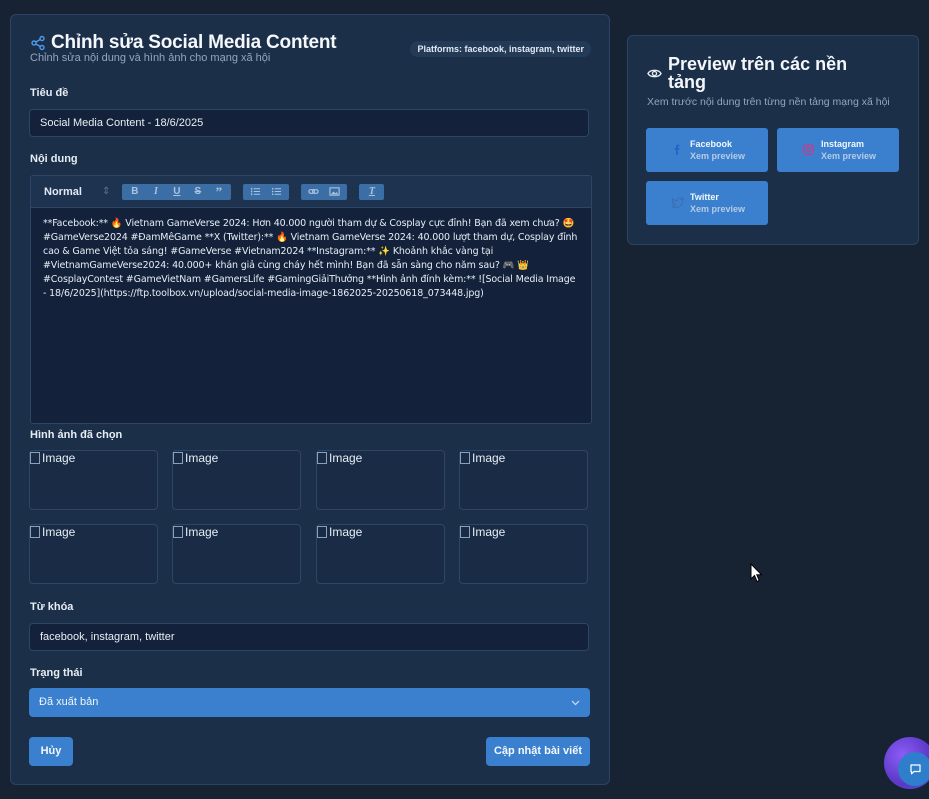  Describe the element at coordinates (575, 702) in the screenshot. I see `chevron-down-icon` at that location.